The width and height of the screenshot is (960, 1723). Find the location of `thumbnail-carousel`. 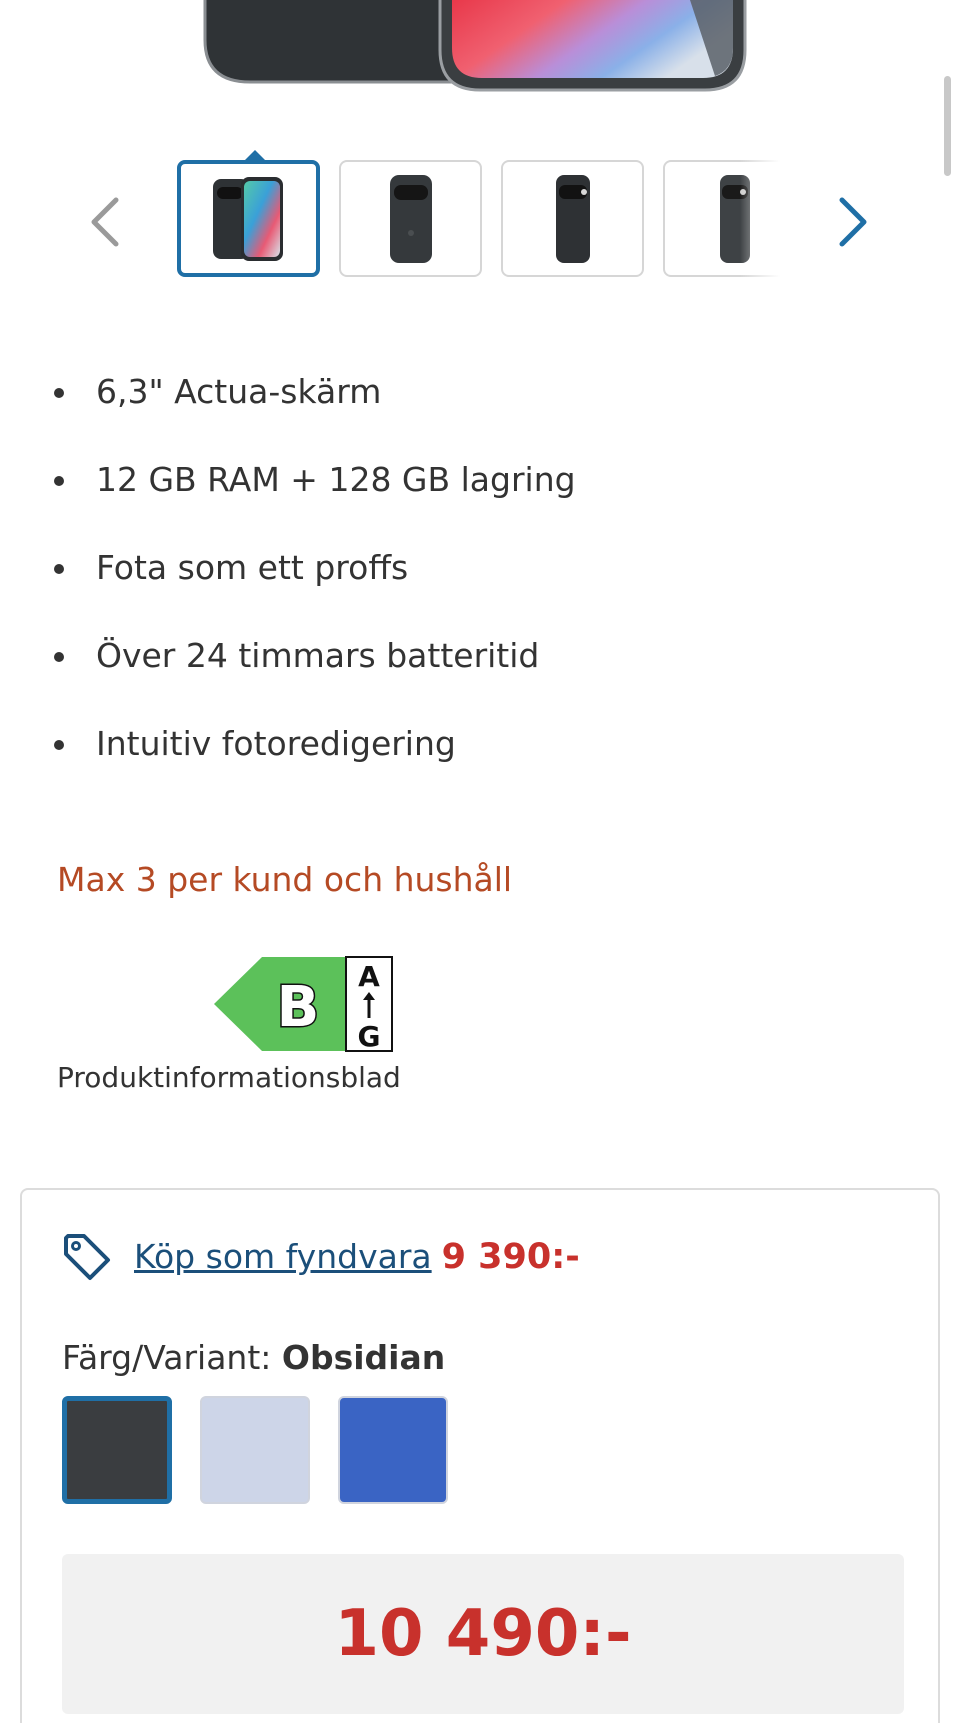

thumbnail-carousel is located at coordinates (480, 210).